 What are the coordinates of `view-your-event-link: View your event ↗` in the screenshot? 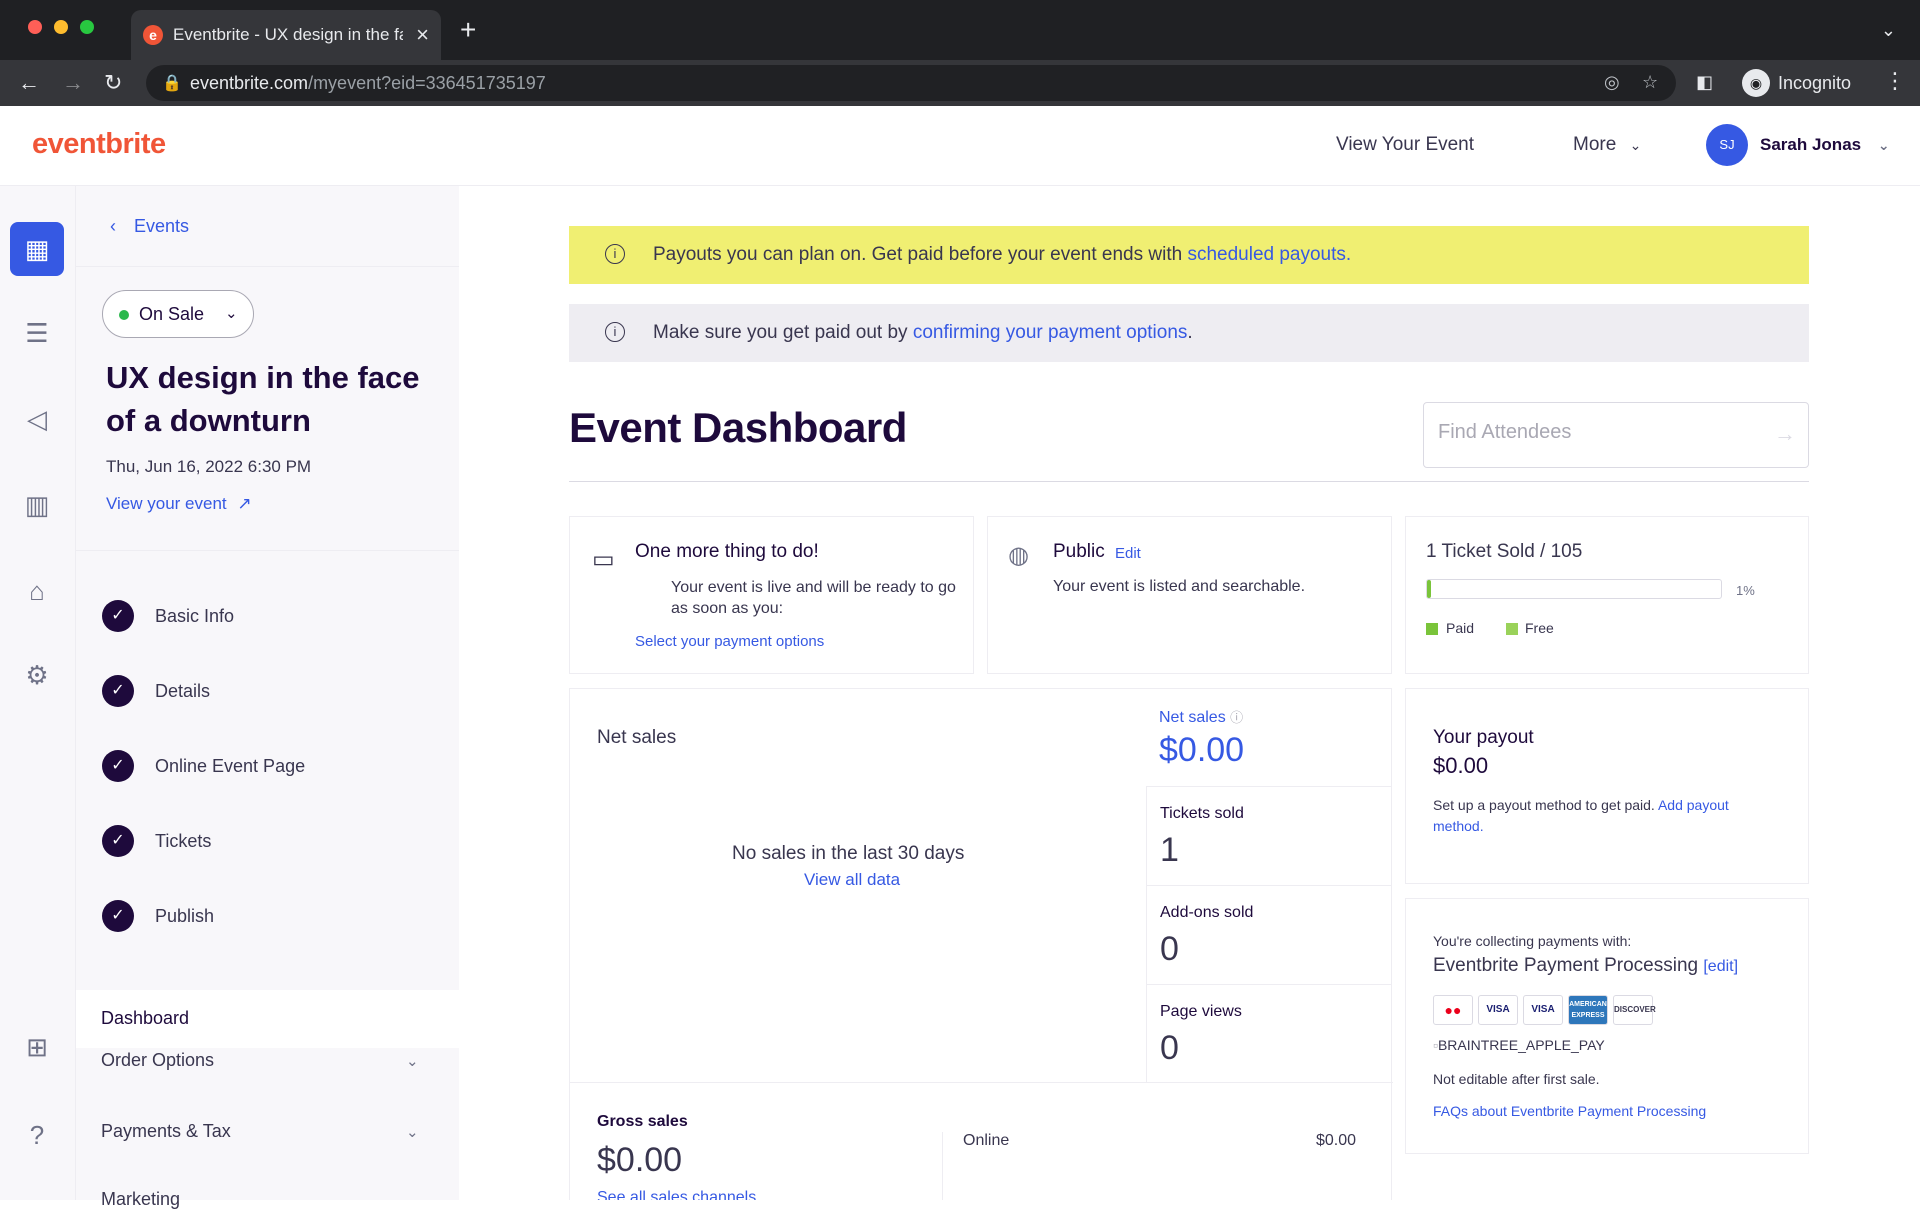 It's located at (179, 504).